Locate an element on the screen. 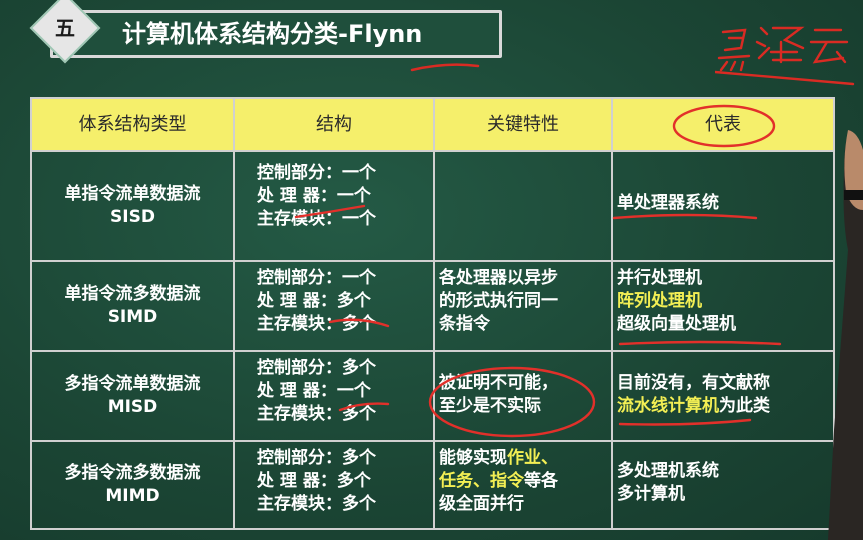 The height and width of the screenshot is (540, 863). structure-line: 主存模块：一个 is located at coordinates (316, 219).